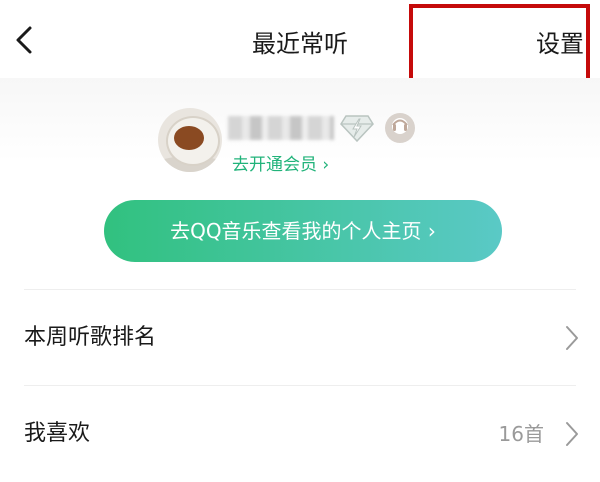 This screenshot has height=482, width=600. What do you see at coordinates (357, 128) in the screenshot?
I see `diamond-icon` at bounding box center [357, 128].